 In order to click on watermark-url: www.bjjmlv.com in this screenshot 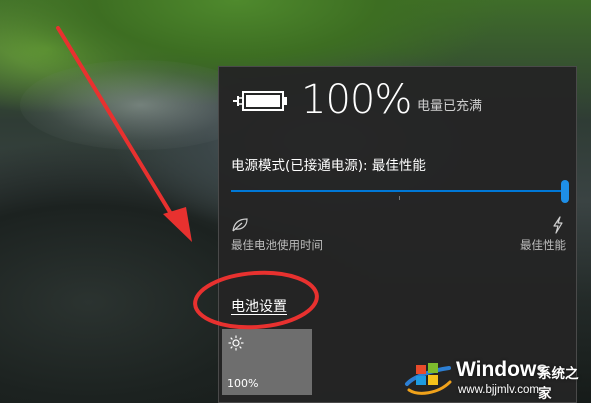, I will do `click(498, 390)`.